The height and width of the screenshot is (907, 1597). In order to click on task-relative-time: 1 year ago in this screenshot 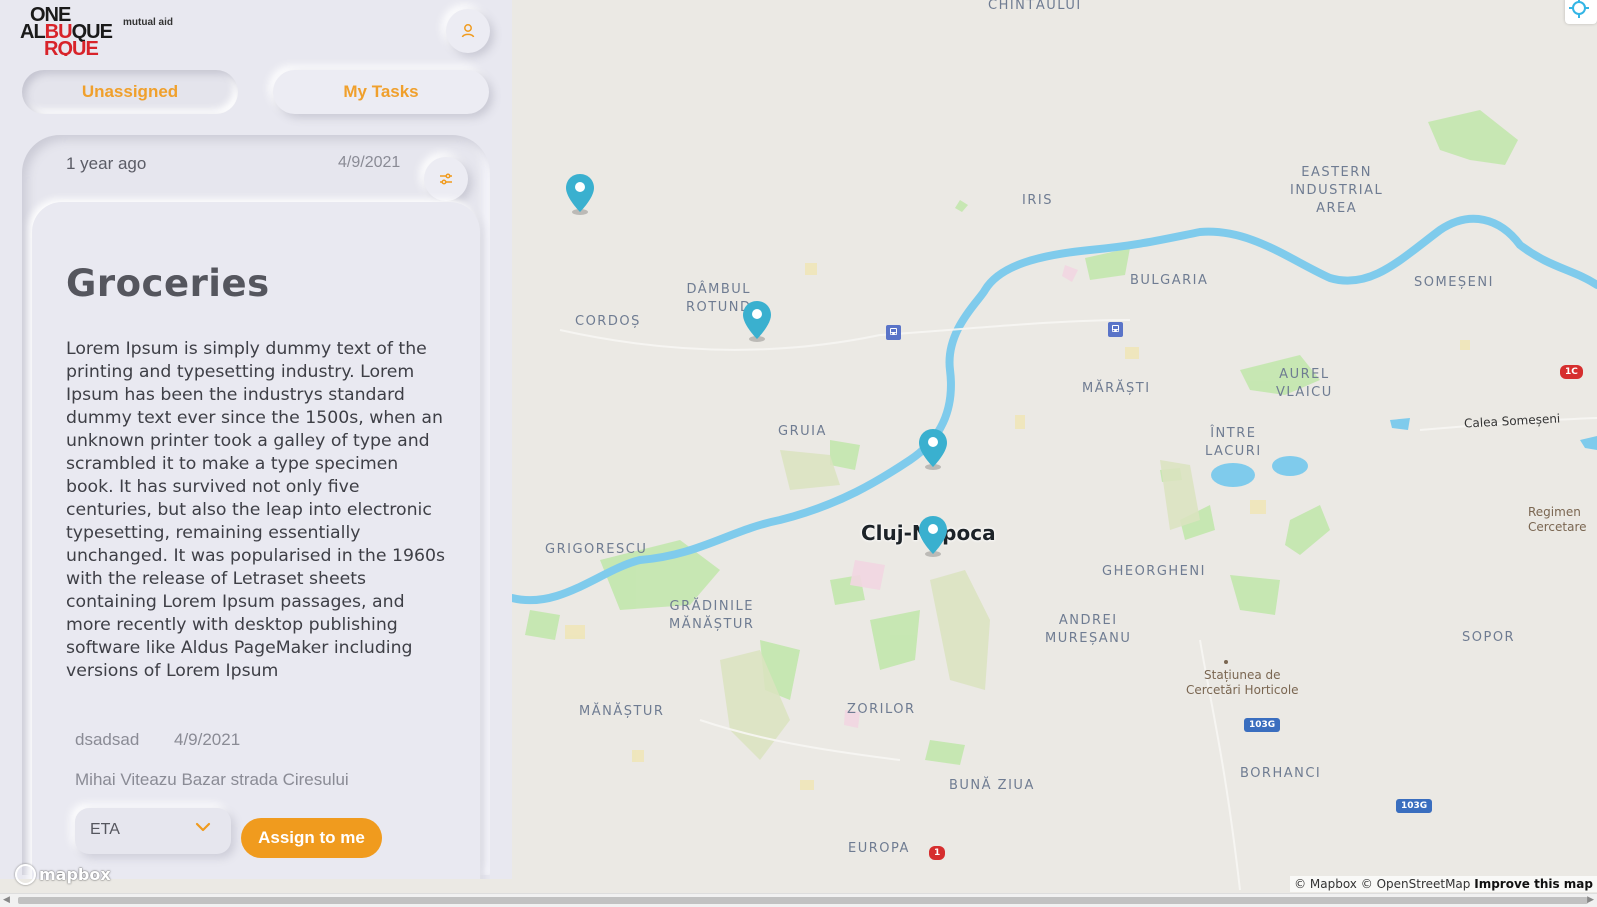, I will do `click(106, 163)`.